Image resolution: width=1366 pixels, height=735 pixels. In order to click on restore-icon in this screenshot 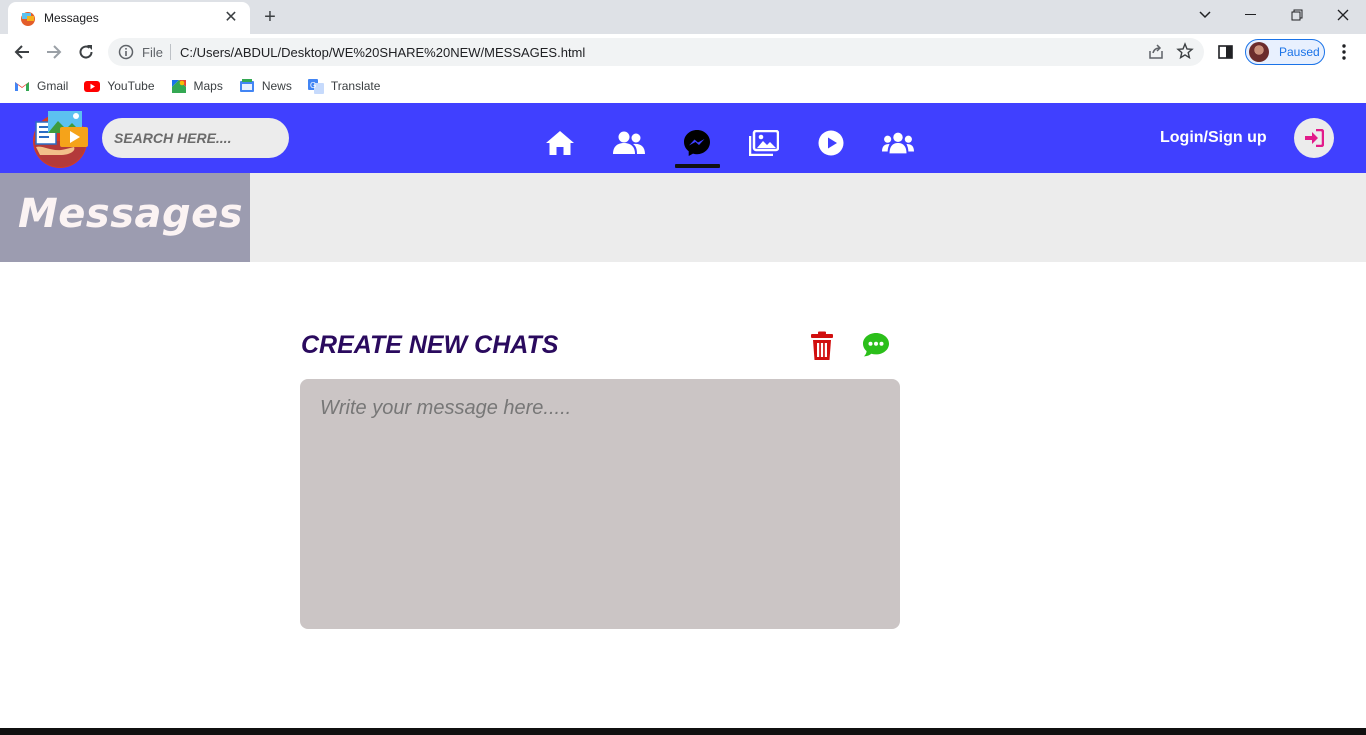, I will do `click(1297, 15)`.